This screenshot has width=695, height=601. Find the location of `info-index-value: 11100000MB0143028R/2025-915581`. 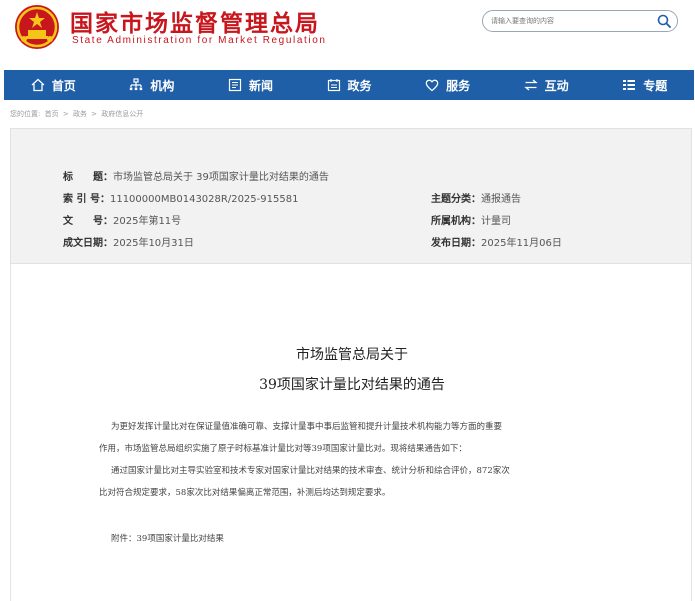

info-index-value: 11100000MB0143028R/2025-915581 is located at coordinates (204, 199).